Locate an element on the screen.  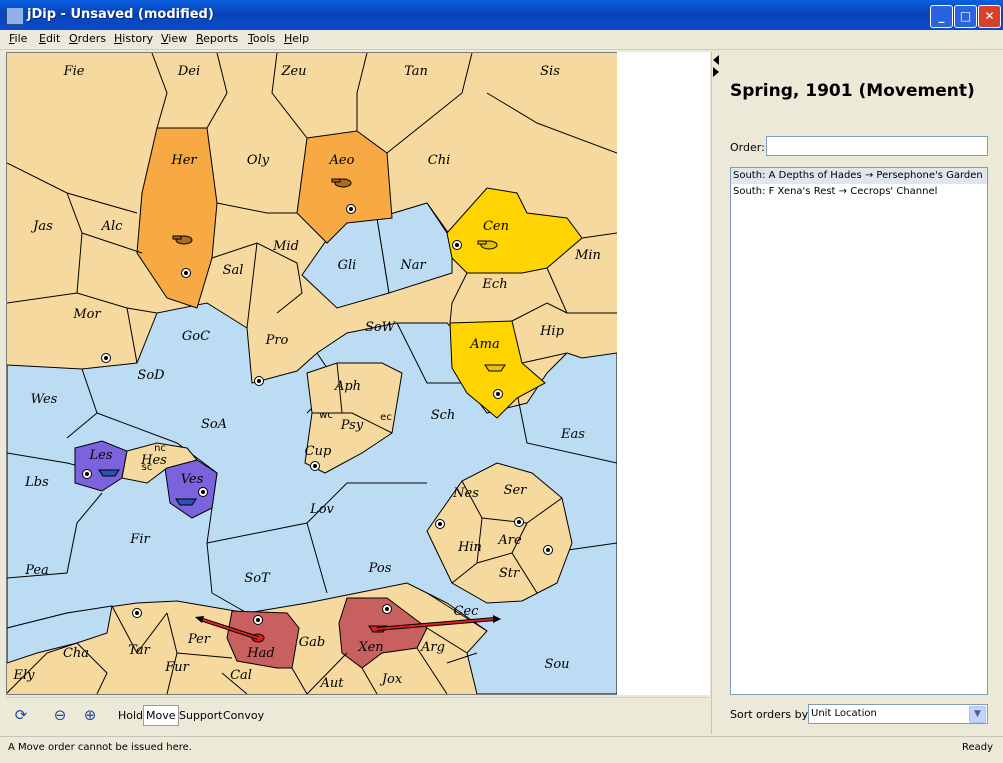
refresh-icon: ⟳ is located at coordinates (21, 715).